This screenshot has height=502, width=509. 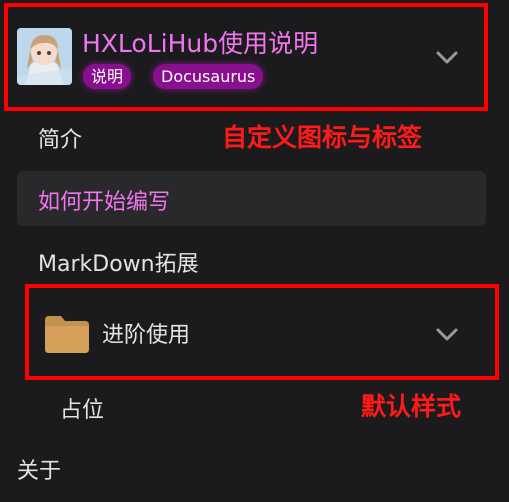 What do you see at coordinates (208, 76) in the screenshot?
I see `badge-docusaurus: Docusaurus` at bounding box center [208, 76].